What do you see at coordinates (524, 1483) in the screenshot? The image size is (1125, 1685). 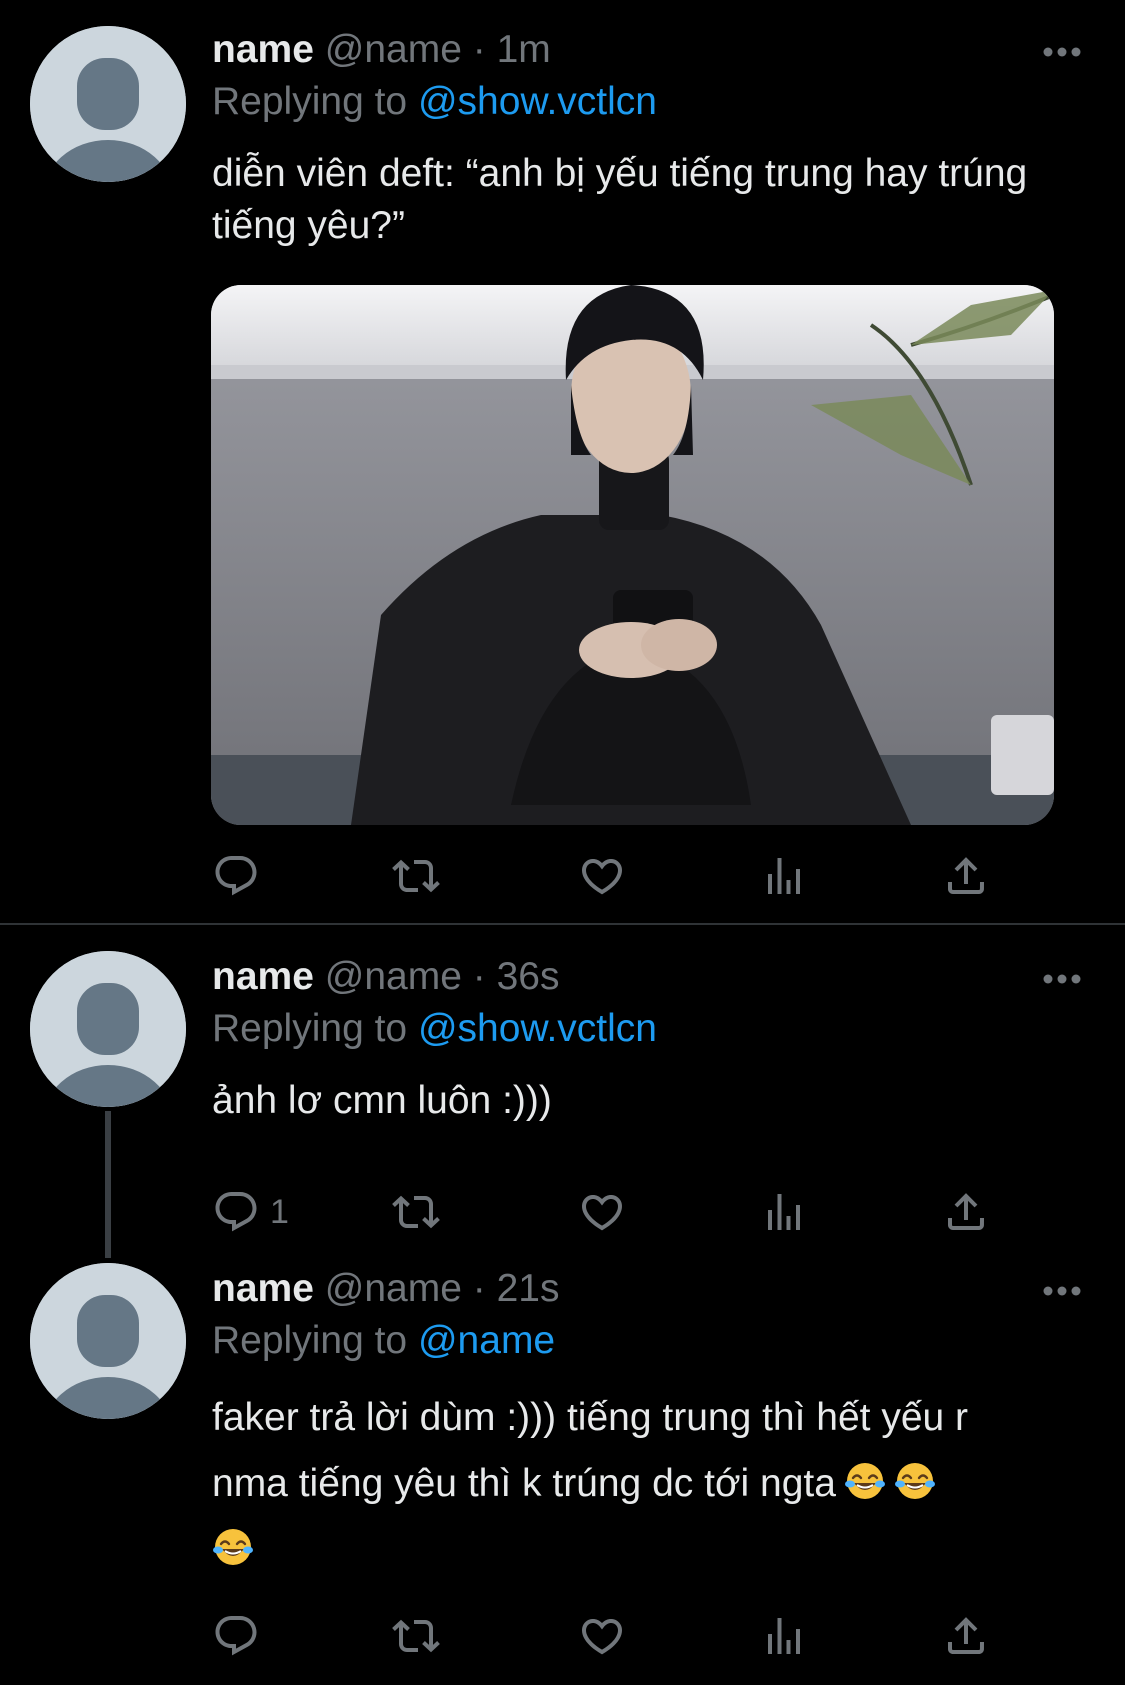 I see `tweet-text-segment: nma tiếng yêu thì k trúng dc tới ngta` at bounding box center [524, 1483].